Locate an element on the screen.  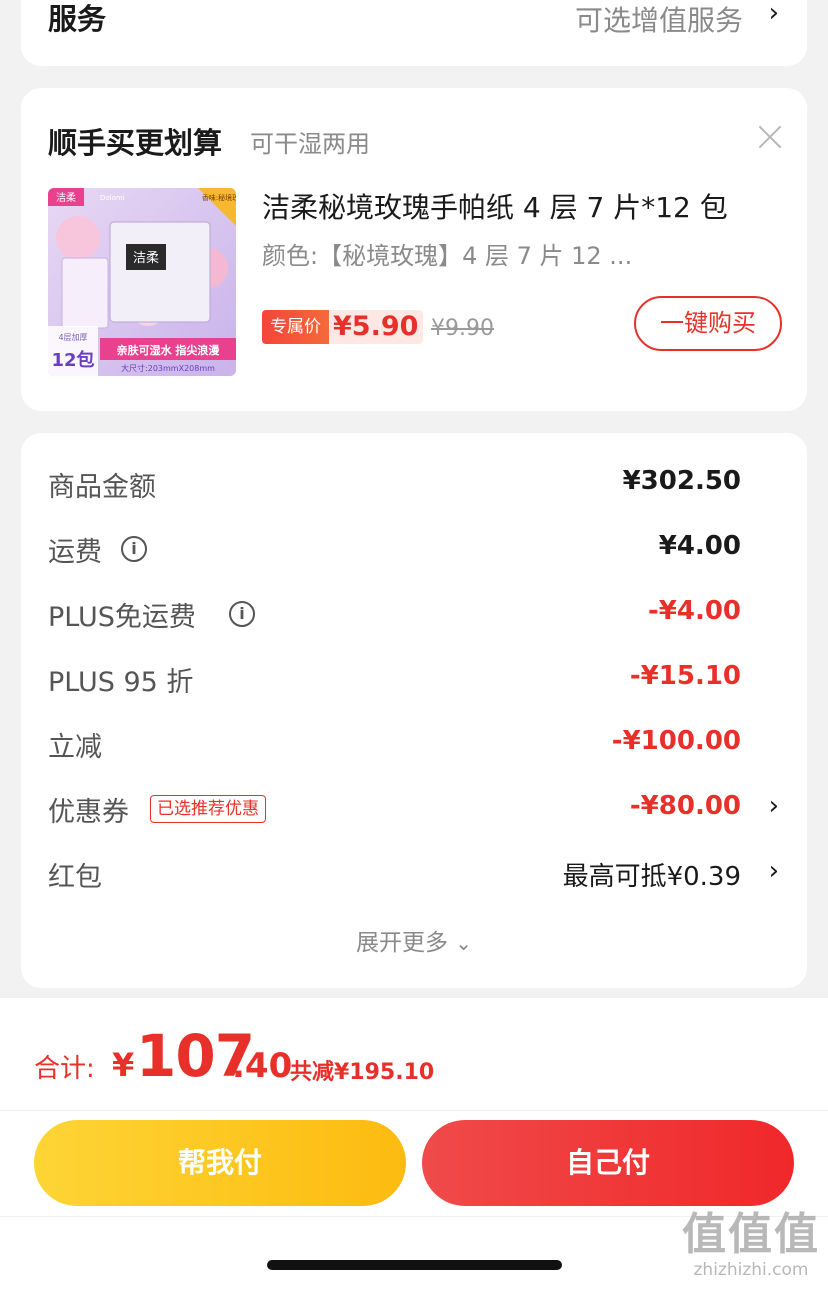
row-value: -¥4.00 is located at coordinates (694, 611).